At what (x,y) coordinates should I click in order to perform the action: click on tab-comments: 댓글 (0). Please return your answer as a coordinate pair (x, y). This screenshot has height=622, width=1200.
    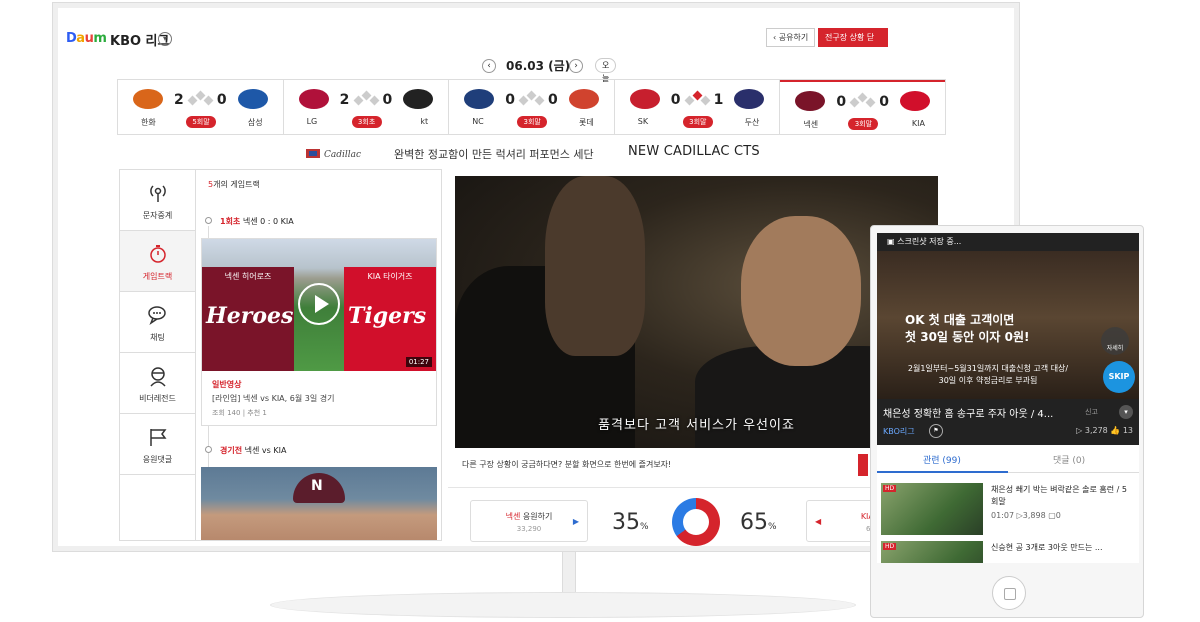
    Looking at the image, I should click on (1069, 459).